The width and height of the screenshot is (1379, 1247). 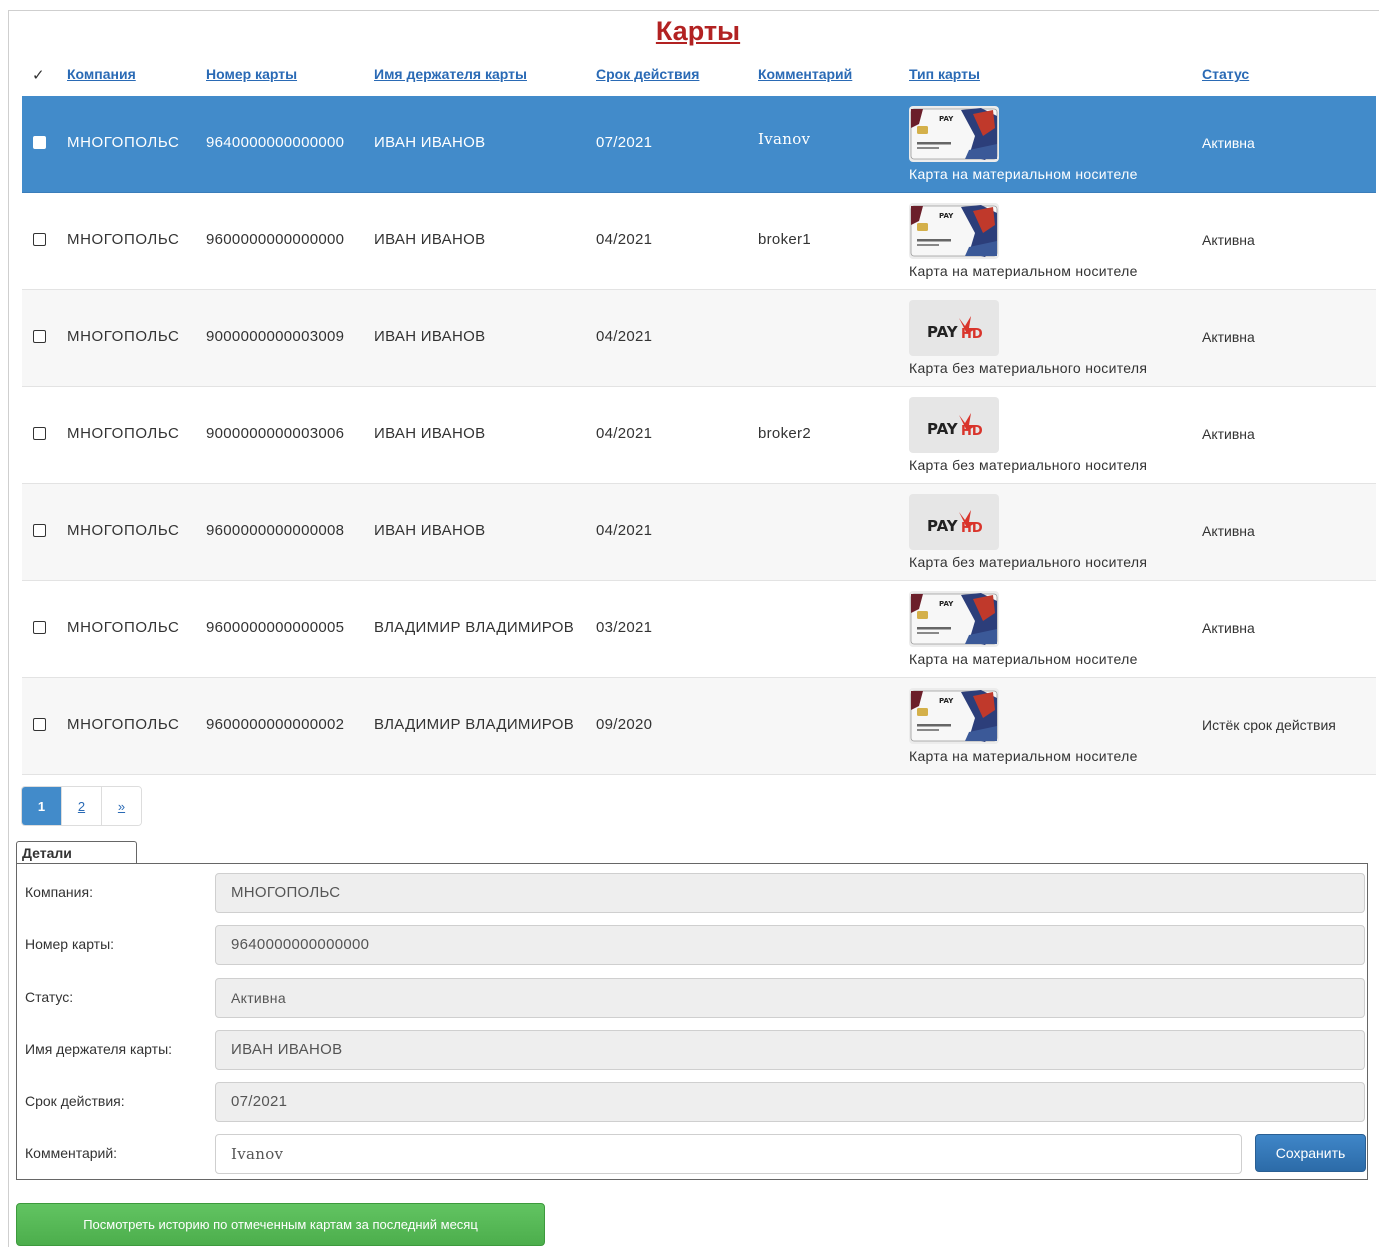 What do you see at coordinates (698, 31) in the screenshot?
I see `page-title: Карты` at bounding box center [698, 31].